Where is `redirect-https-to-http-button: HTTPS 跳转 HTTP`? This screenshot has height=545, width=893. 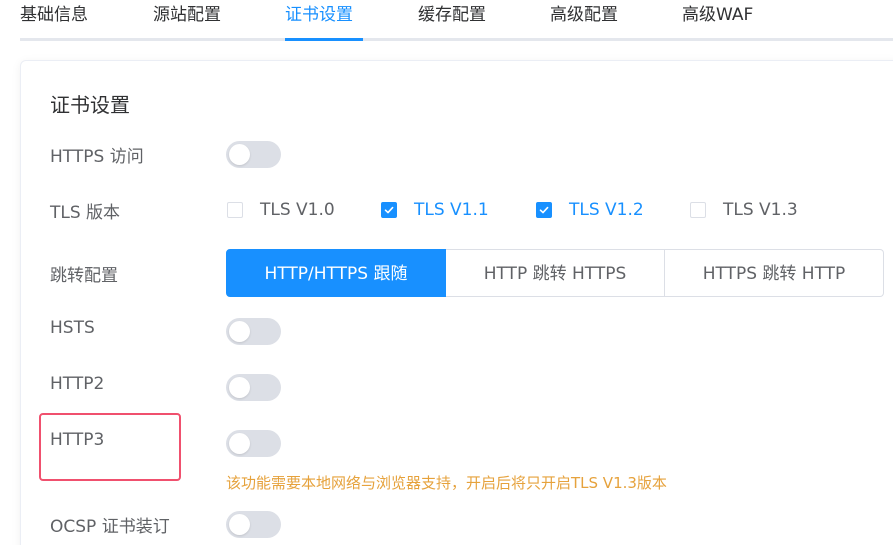
redirect-https-to-http-button: HTTPS 跳转 HTTP is located at coordinates (774, 273).